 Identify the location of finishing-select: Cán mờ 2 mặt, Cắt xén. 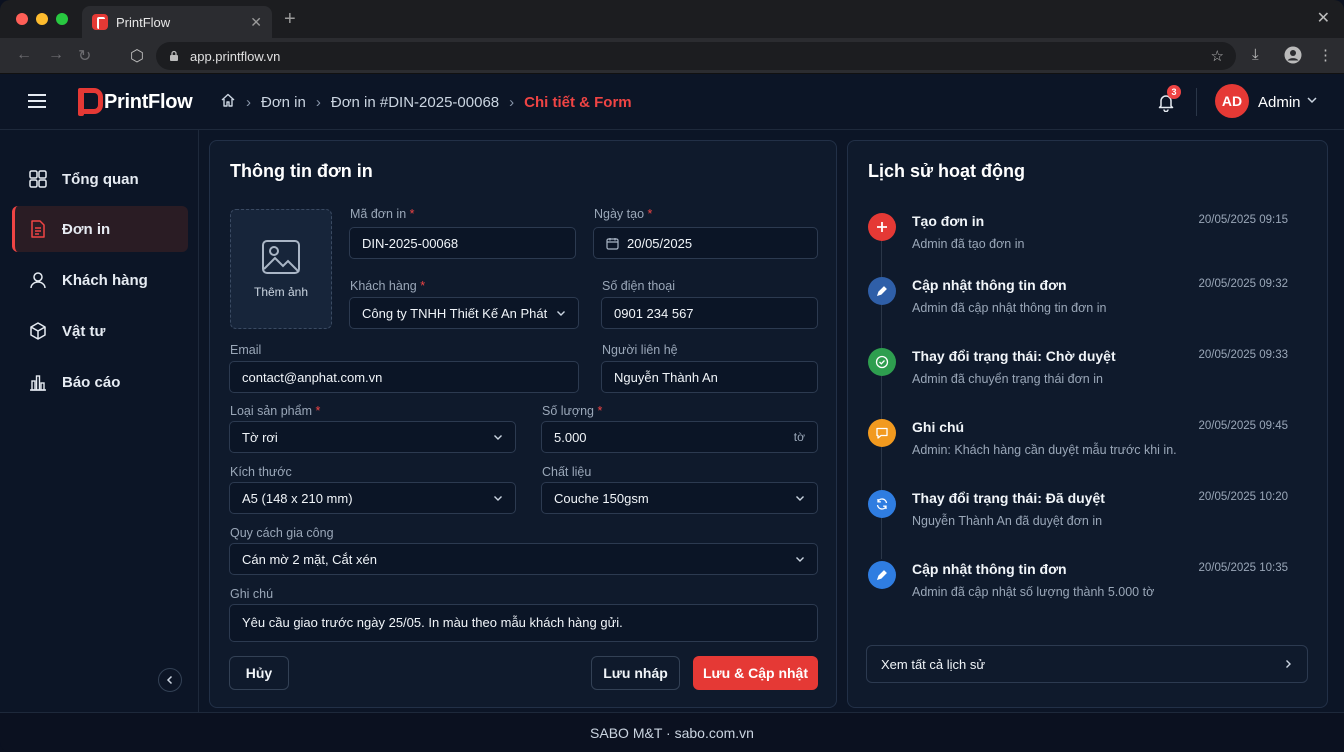
(523, 559).